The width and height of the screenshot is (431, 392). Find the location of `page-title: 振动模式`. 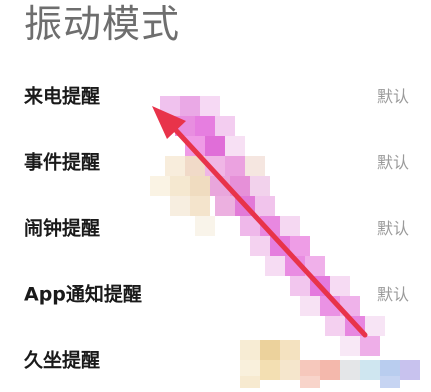

page-title: 振动模式 is located at coordinates (102, 24).